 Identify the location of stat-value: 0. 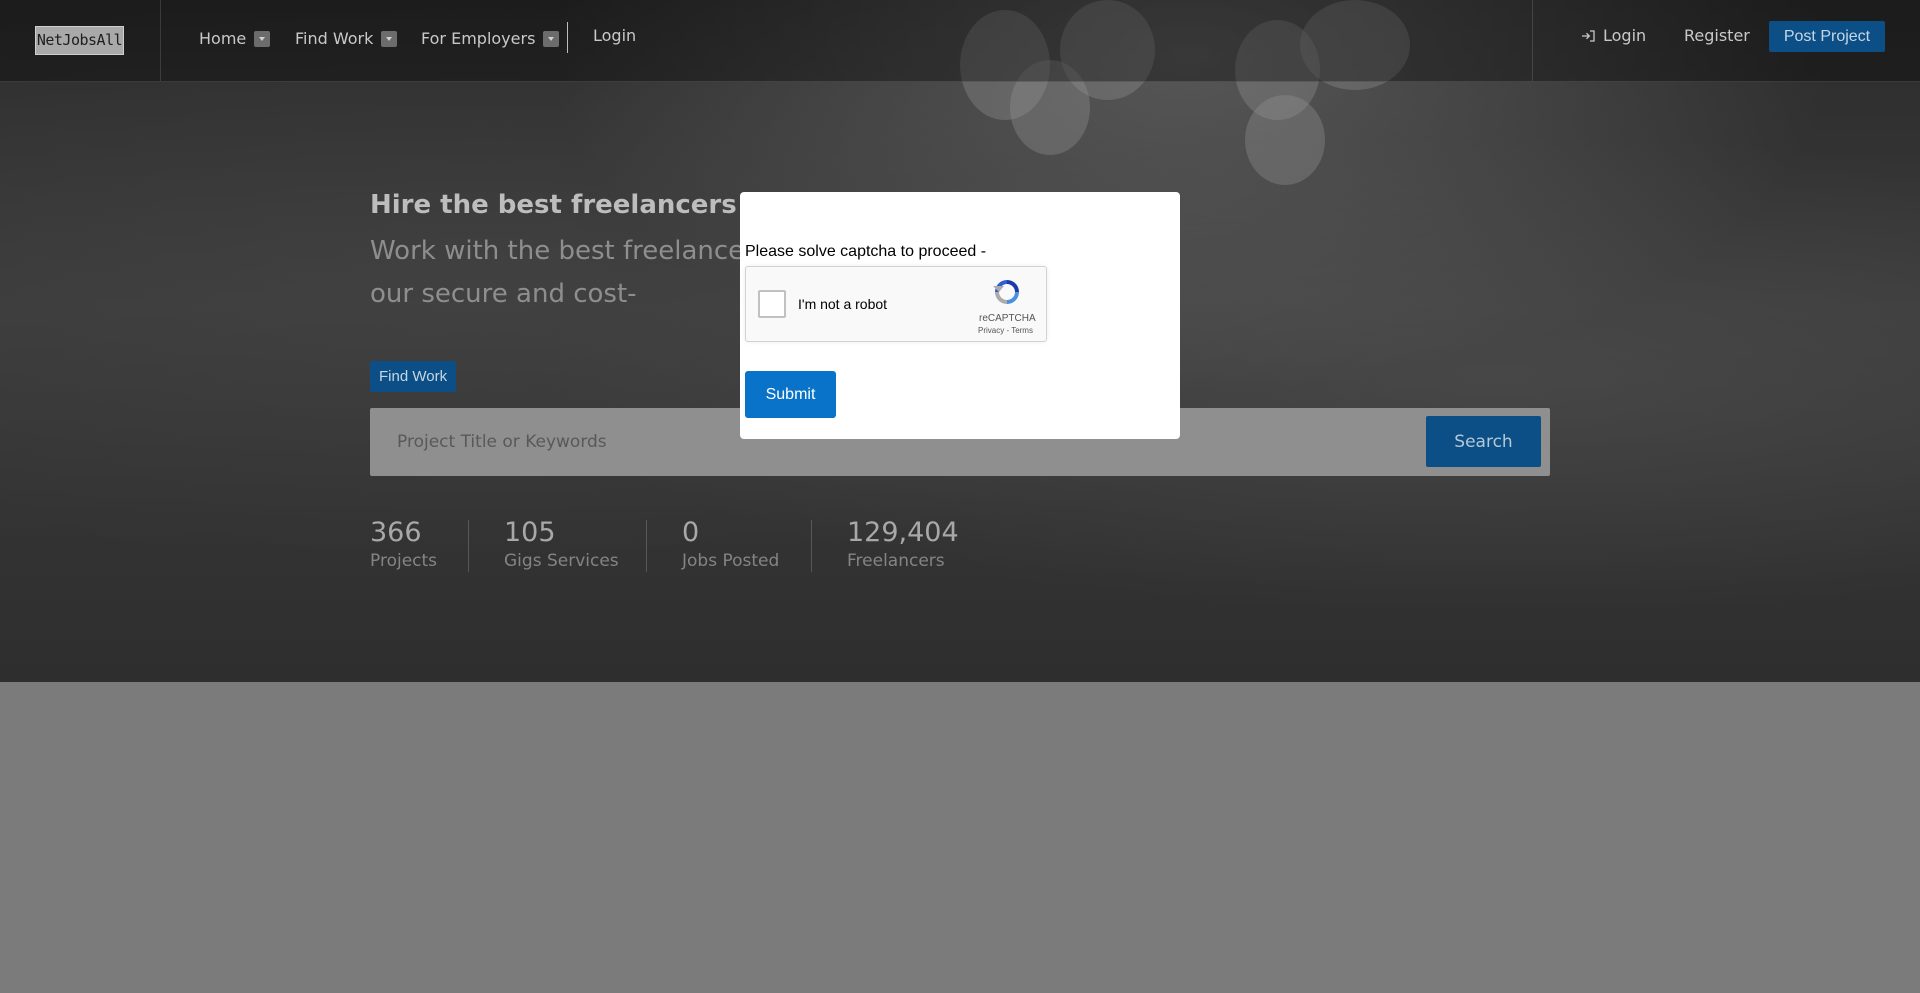
(691, 532).